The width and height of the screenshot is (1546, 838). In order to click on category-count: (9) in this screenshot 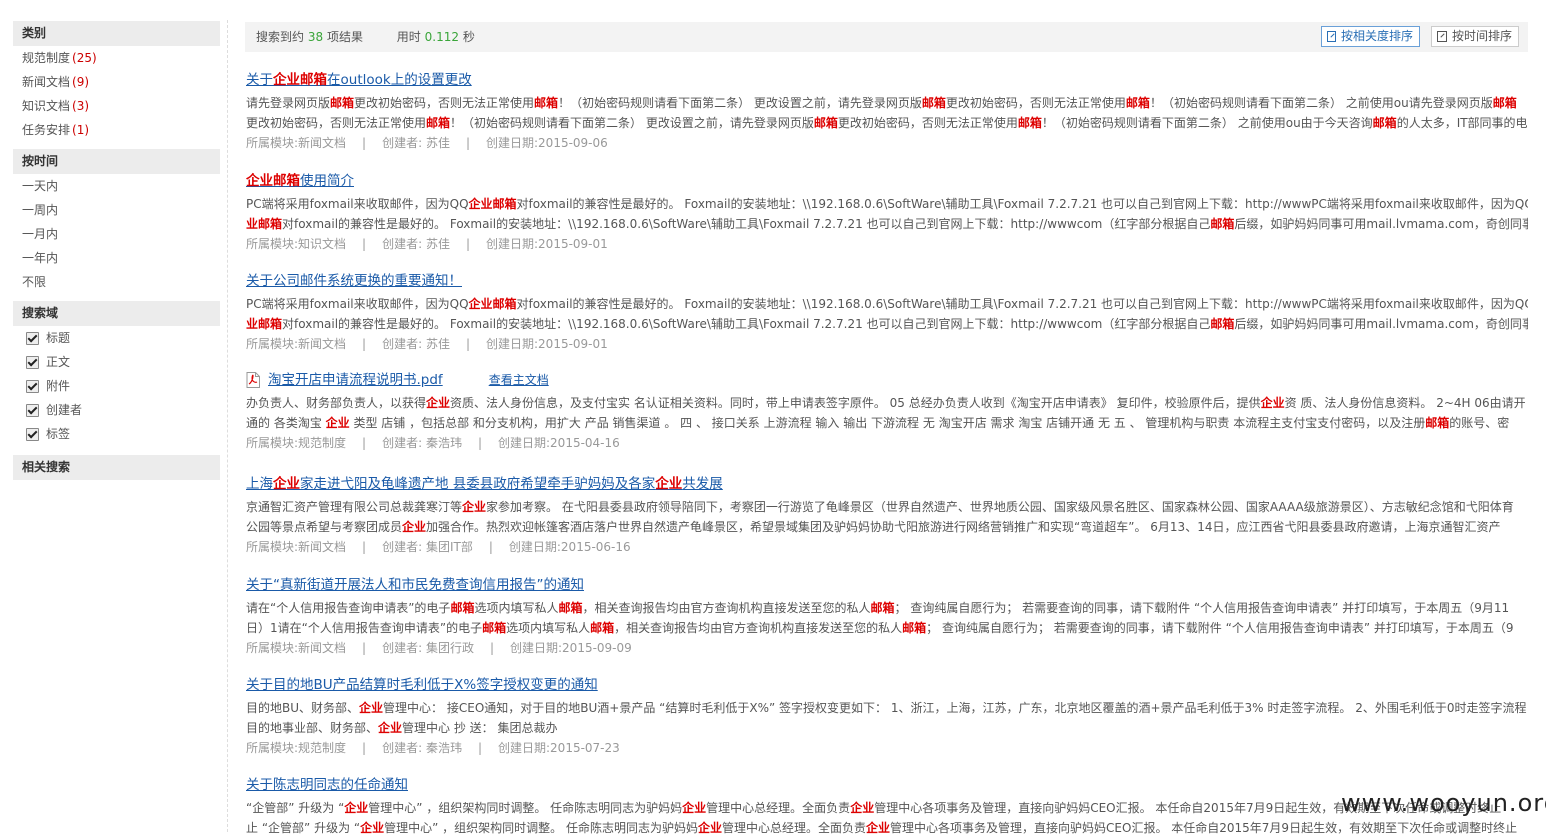, I will do `click(81, 82)`.